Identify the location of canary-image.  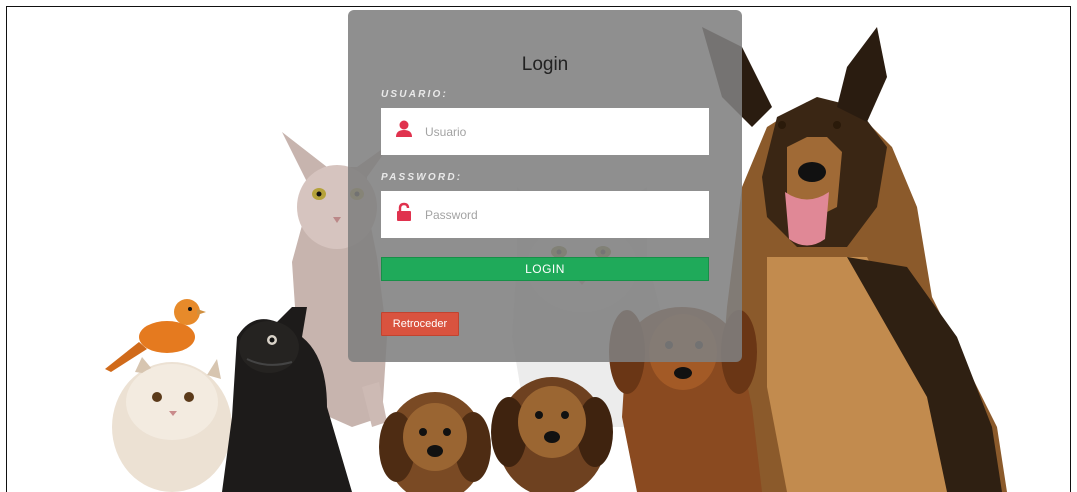
(155, 335).